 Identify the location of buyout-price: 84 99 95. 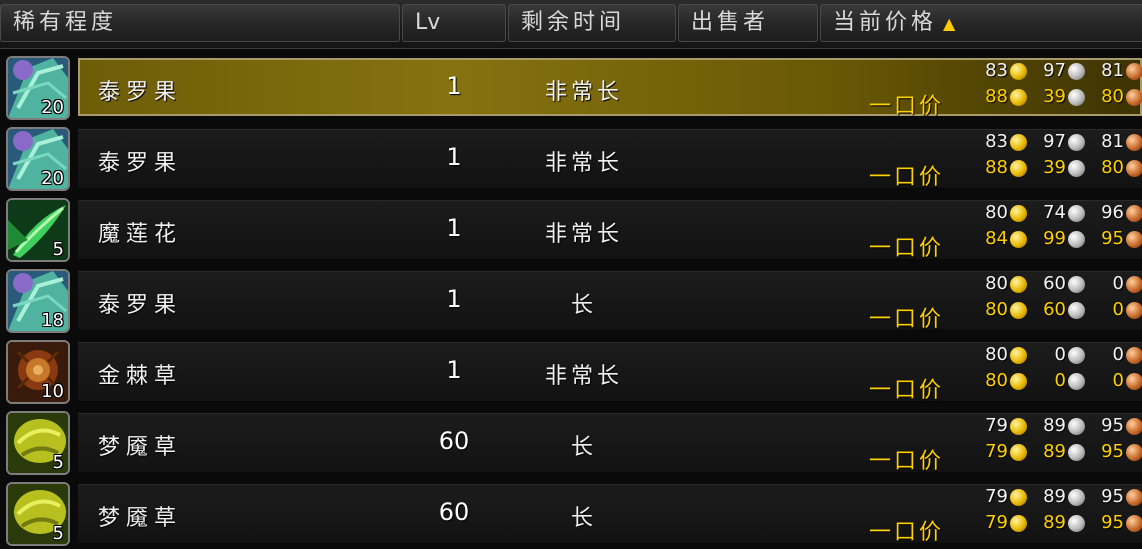
(1058, 240).